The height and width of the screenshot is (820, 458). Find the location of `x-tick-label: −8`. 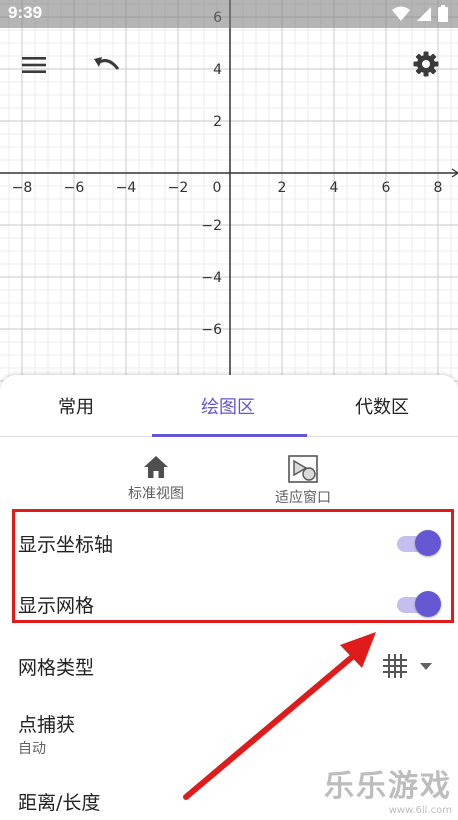

x-tick-label: −8 is located at coordinates (22, 188).